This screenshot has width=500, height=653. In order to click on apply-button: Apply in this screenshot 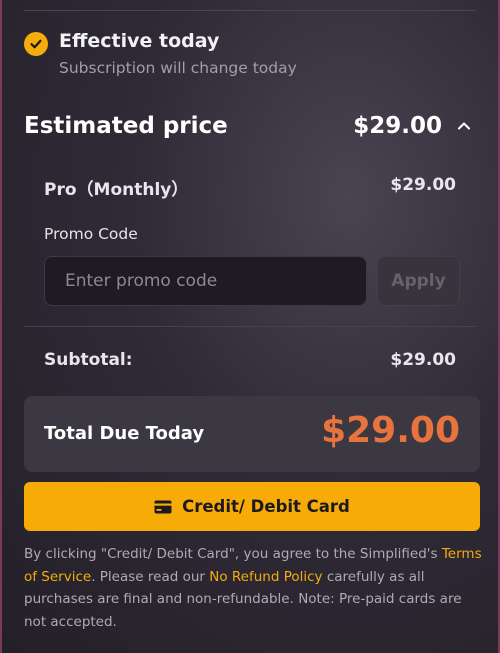, I will do `click(418, 281)`.